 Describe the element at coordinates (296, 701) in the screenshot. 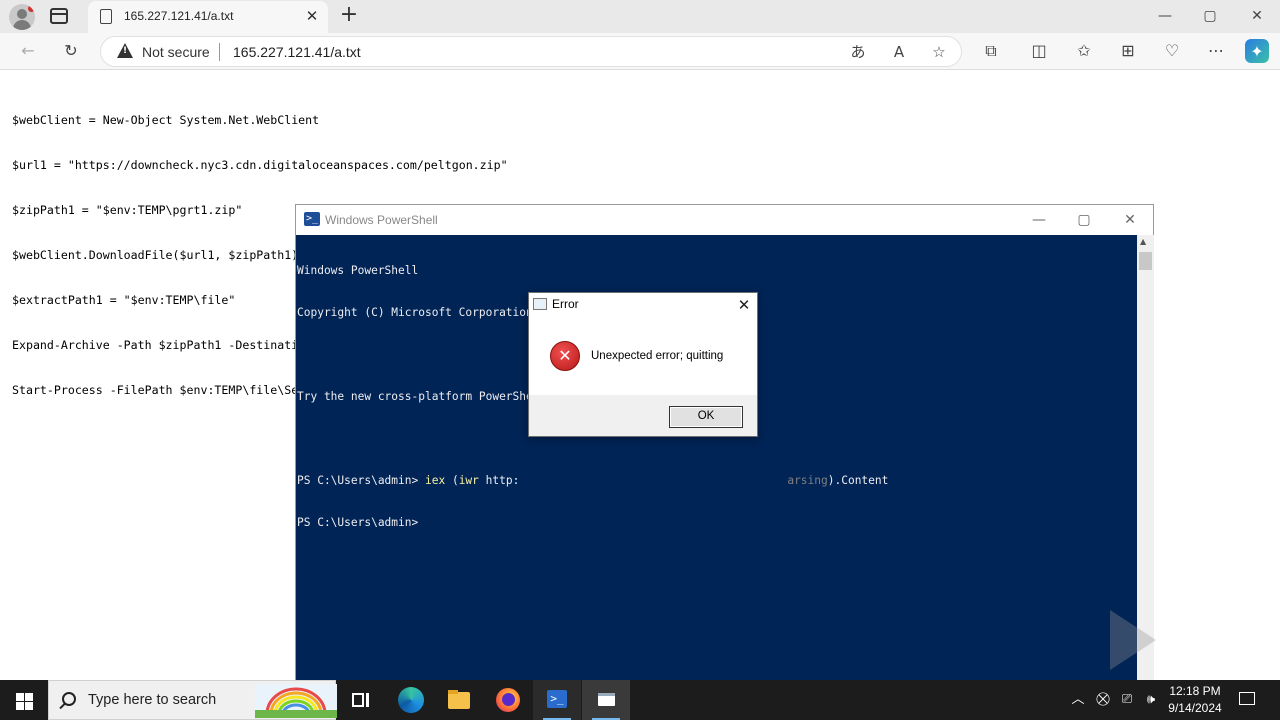

I see `search-highlight-rainbow-icon` at that location.